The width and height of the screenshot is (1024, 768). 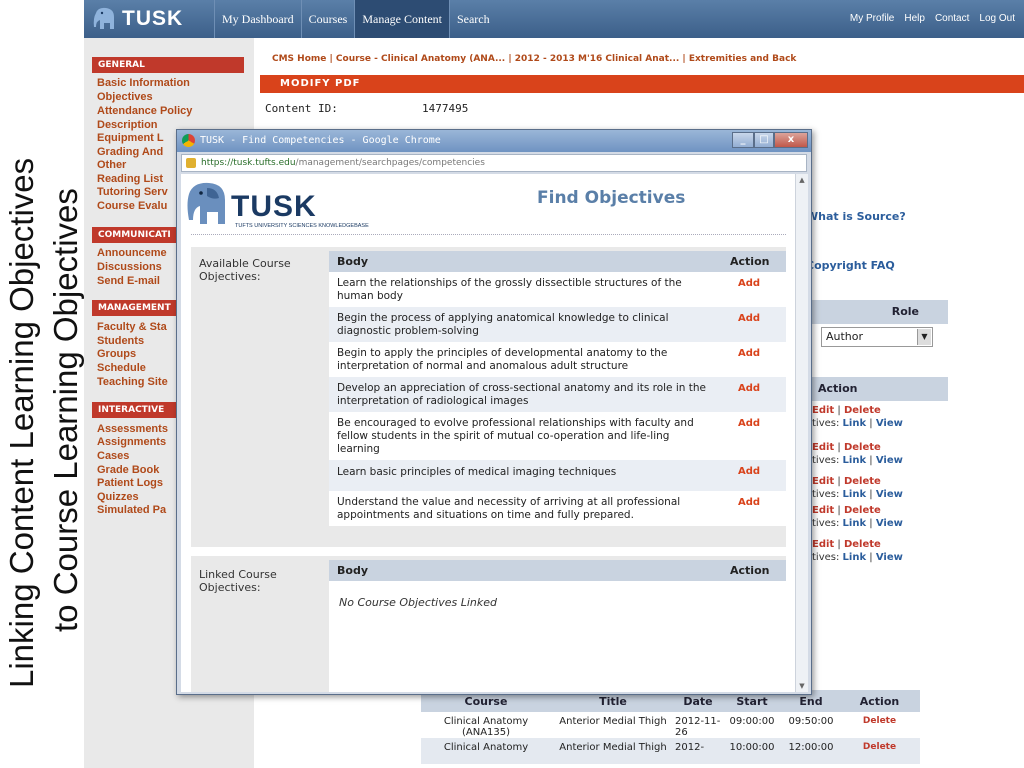 I want to click on available-label: Available Course Objectives:, so click(x=245, y=270).